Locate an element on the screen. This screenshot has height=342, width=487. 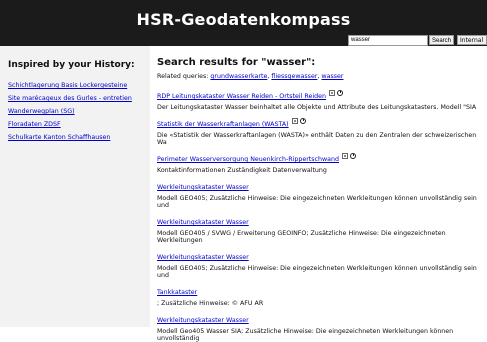
history-link: Schichtlagerung Basis Lockergesteine is located at coordinates (78, 87).